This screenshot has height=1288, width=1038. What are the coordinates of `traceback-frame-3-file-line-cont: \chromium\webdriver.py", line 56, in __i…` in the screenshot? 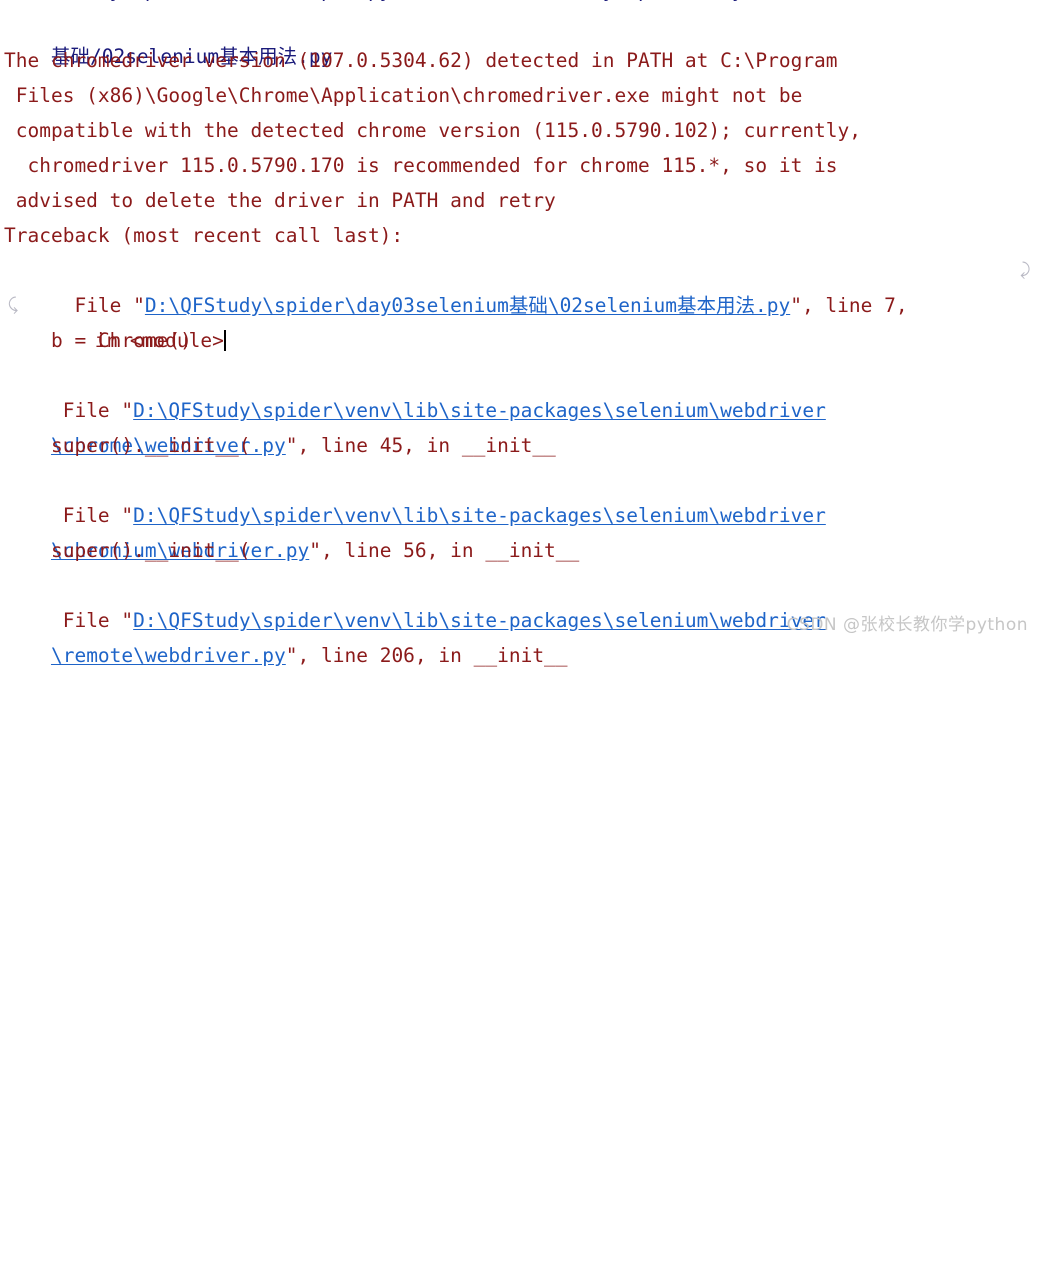 It's located at (289, 530).